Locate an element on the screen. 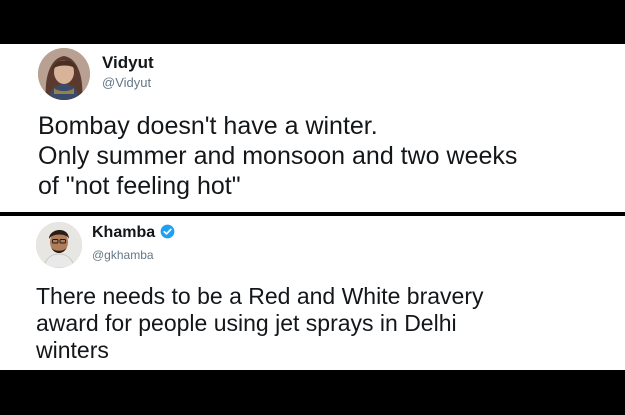 The image size is (625, 415). avatar-khamba is located at coordinates (59, 245).